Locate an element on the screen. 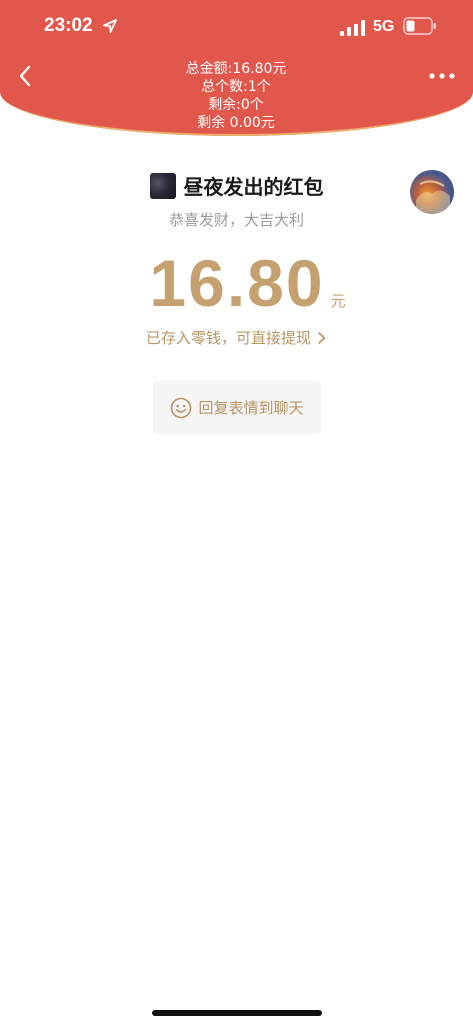 The width and height of the screenshot is (473, 1024). remaining-count-text: 剩余:0个 is located at coordinates (236, 105).